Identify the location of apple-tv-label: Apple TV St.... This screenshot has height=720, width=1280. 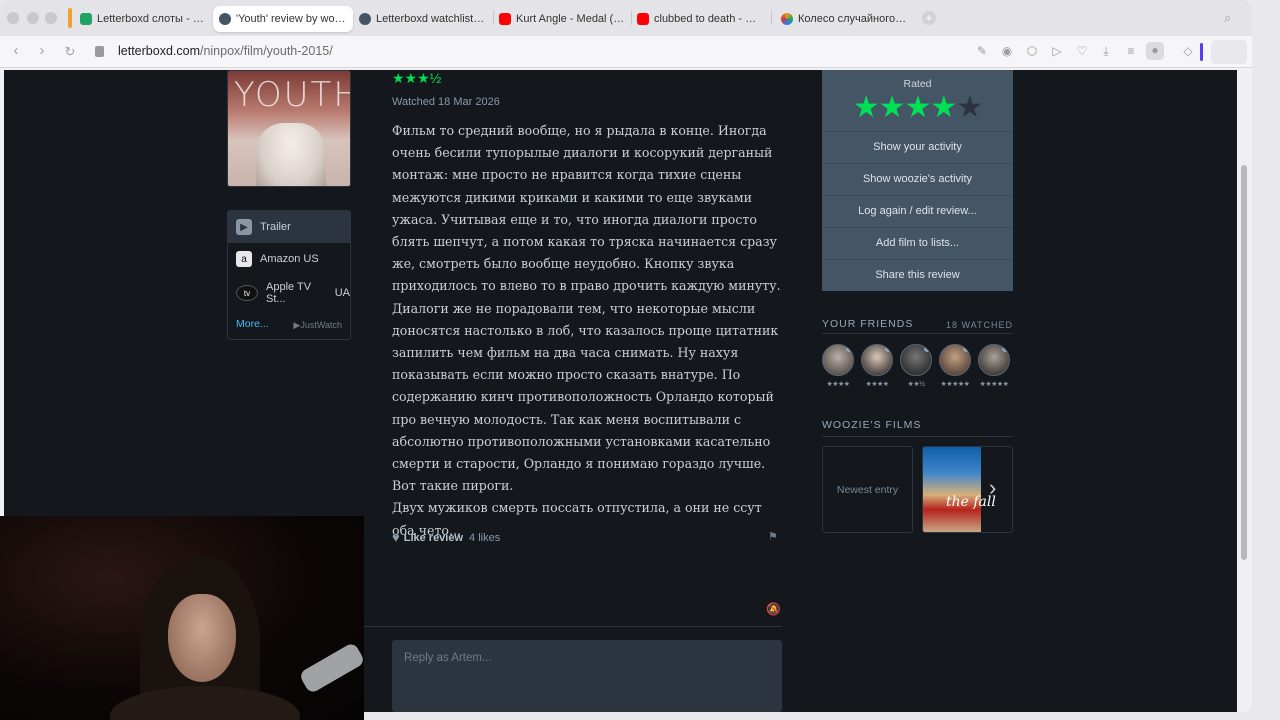
(289, 293).